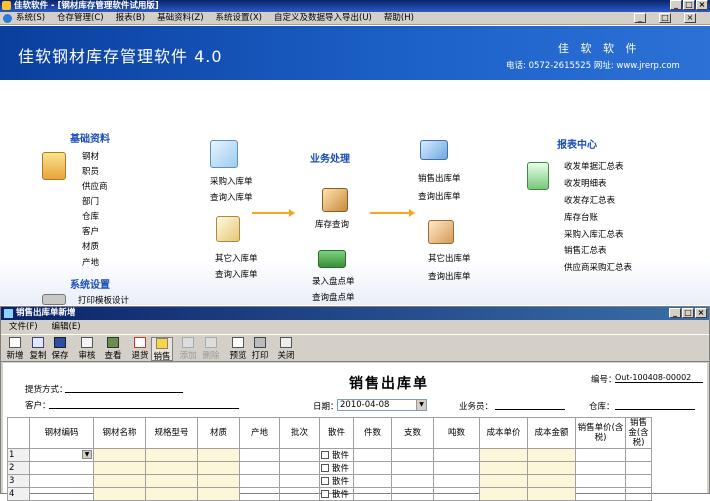 The height and width of the screenshot is (501, 710). What do you see at coordinates (399, 18) in the screenshot?
I see `menu-help: 帮助(H)` at bounding box center [399, 18].